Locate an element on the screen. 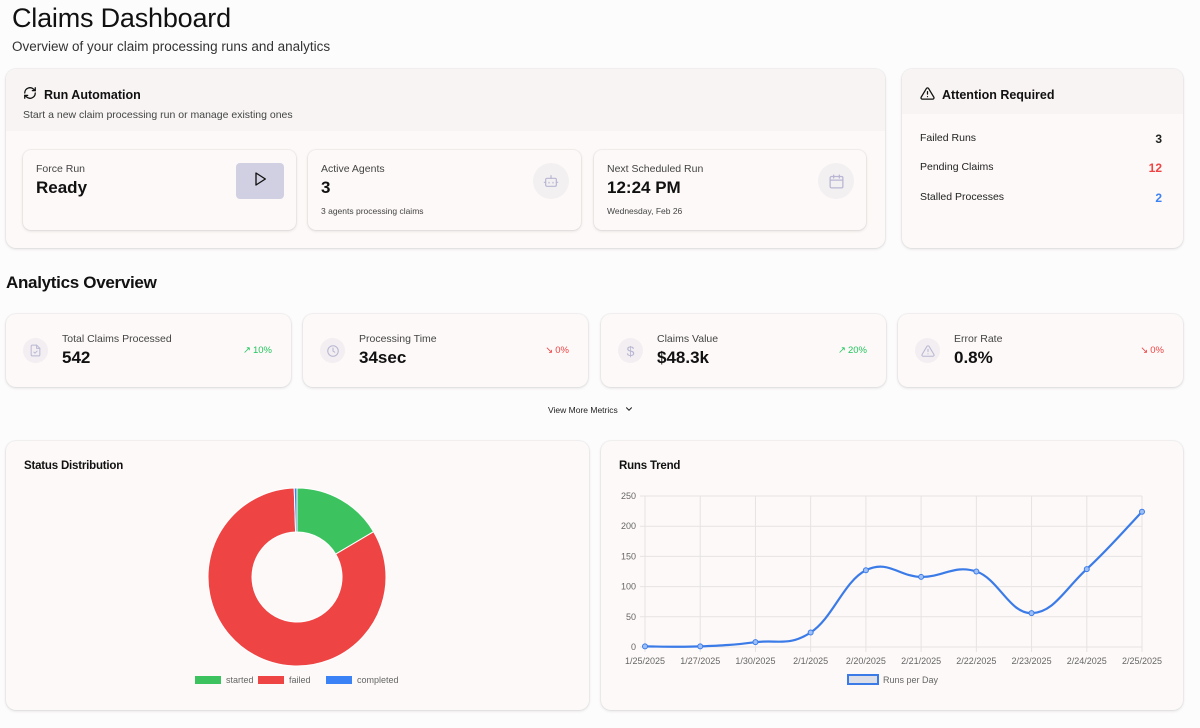 This screenshot has width=1200, height=728. legend-swatch-runs-per-day is located at coordinates (863, 679).